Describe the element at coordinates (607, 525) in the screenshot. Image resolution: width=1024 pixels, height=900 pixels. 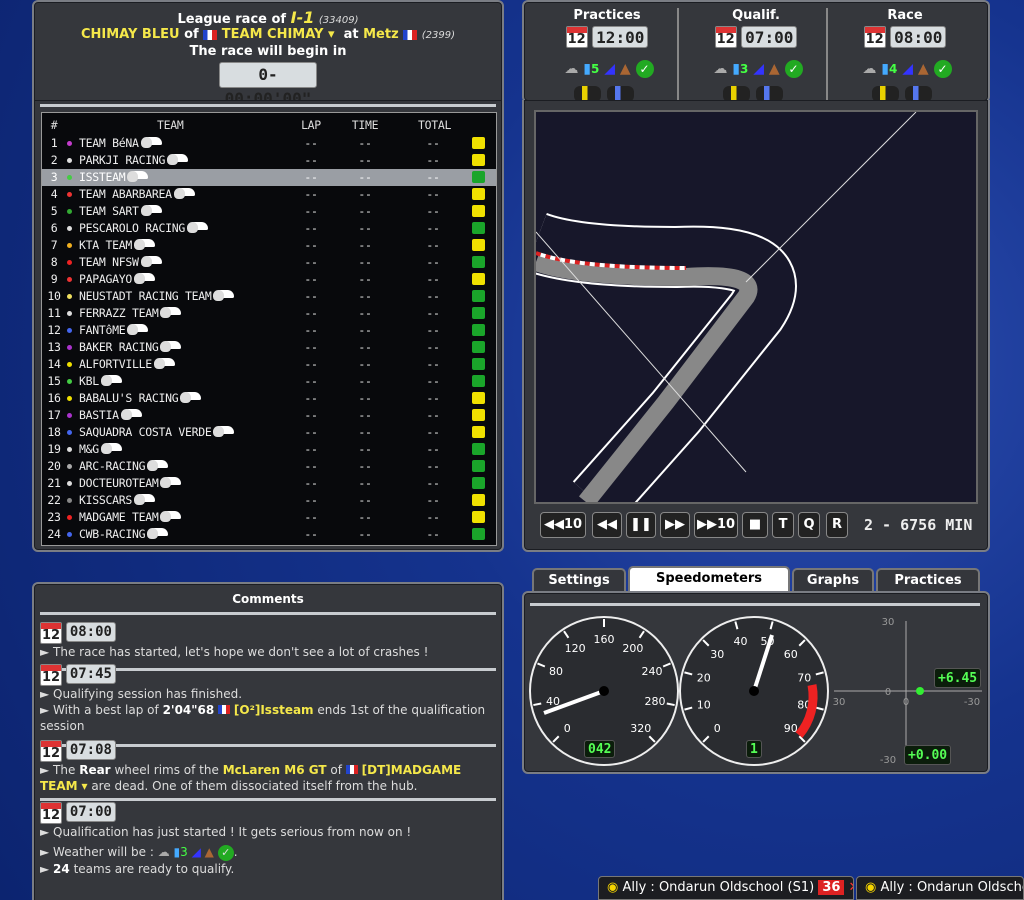
I see `rewind-button: ◀◀` at that location.